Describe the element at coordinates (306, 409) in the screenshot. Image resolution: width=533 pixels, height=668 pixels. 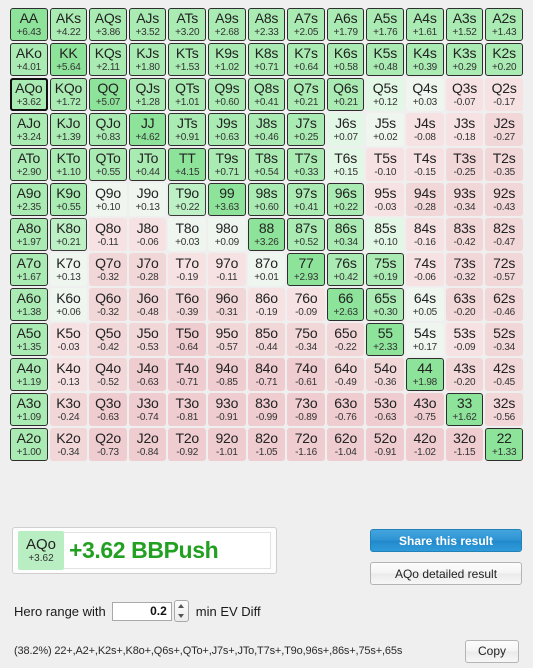
I see `hand-cell-73o: 73o -0.89` at that location.